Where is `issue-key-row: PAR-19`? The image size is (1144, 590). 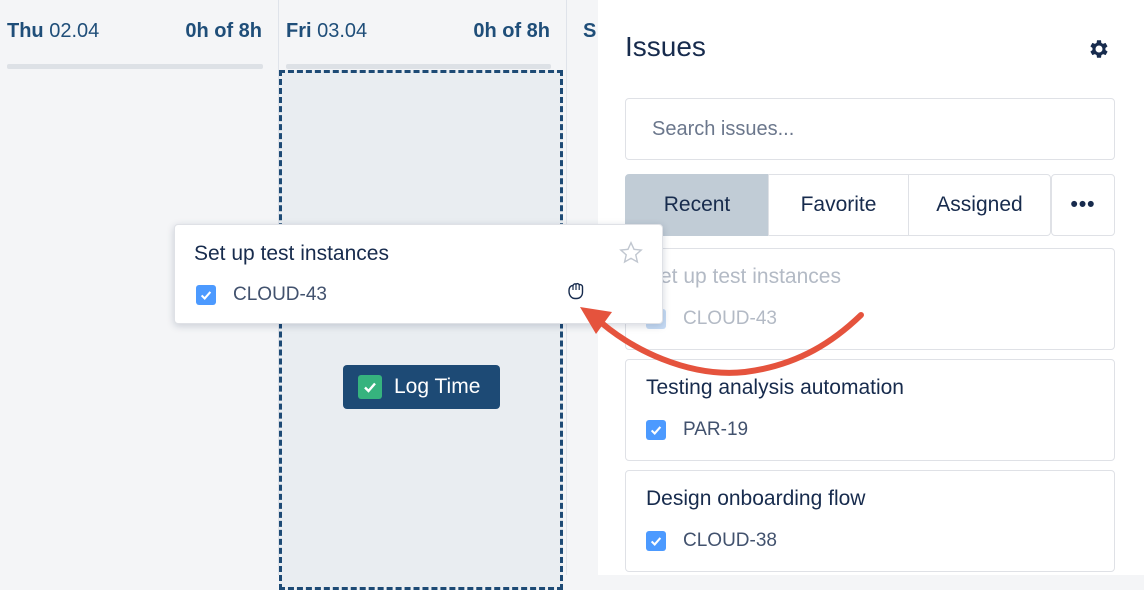
issue-key-row: PAR-19 is located at coordinates (697, 430).